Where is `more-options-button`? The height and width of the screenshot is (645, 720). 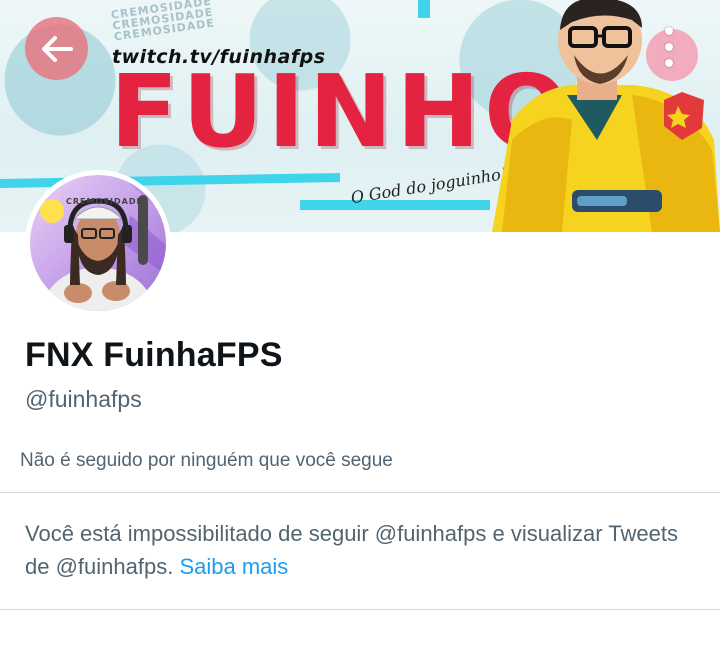 more-options-button is located at coordinates (669, 47).